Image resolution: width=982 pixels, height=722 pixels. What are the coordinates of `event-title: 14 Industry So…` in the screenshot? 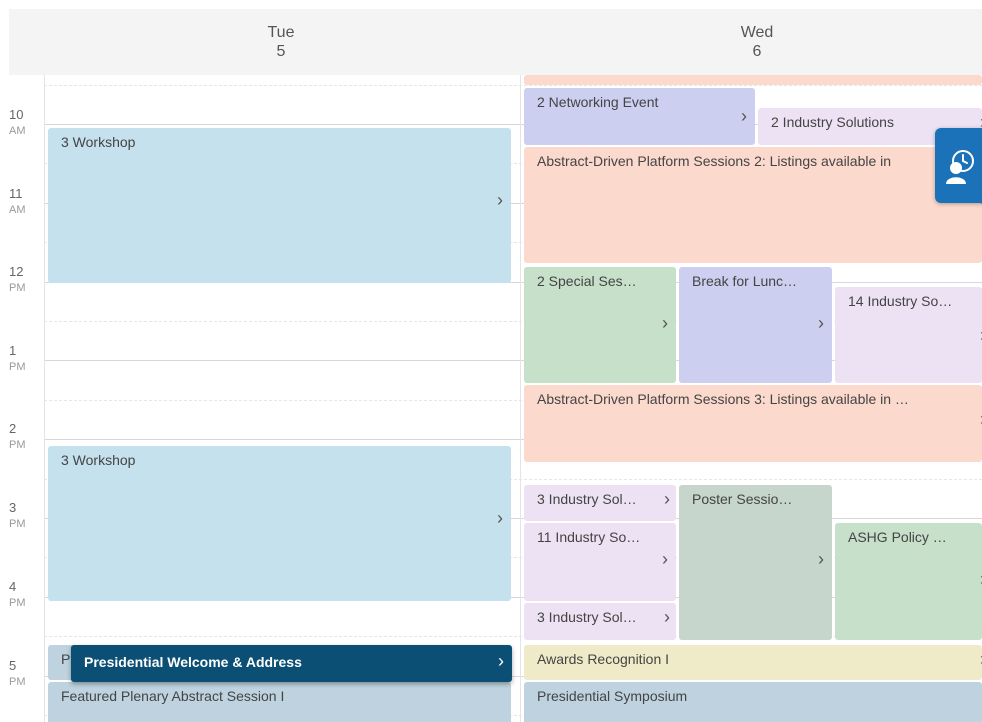 It's located at (900, 301).